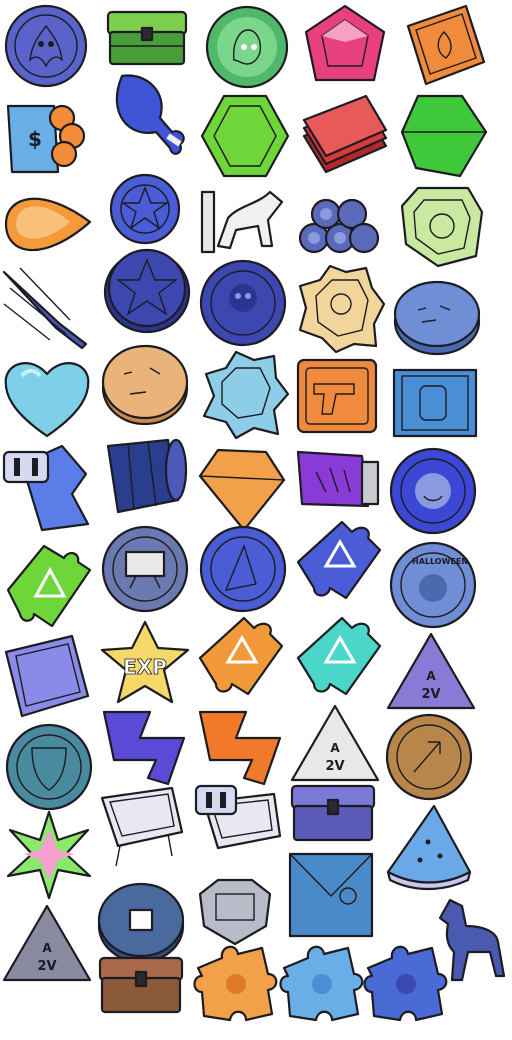 The width and height of the screenshot is (512, 1040). What do you see at coordinates (243, 569) in the screenshot?
I see `witch-coin-icon` at bounding box center [243, 569].